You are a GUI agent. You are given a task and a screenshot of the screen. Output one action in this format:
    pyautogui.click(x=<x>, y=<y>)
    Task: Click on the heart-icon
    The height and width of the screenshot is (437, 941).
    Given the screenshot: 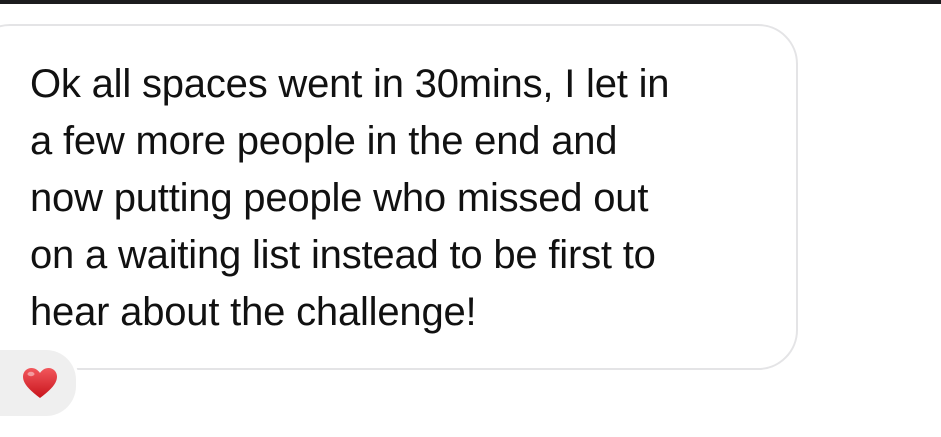 What is the action you would take?
    pyautogui.click(x=40, y=383)
    